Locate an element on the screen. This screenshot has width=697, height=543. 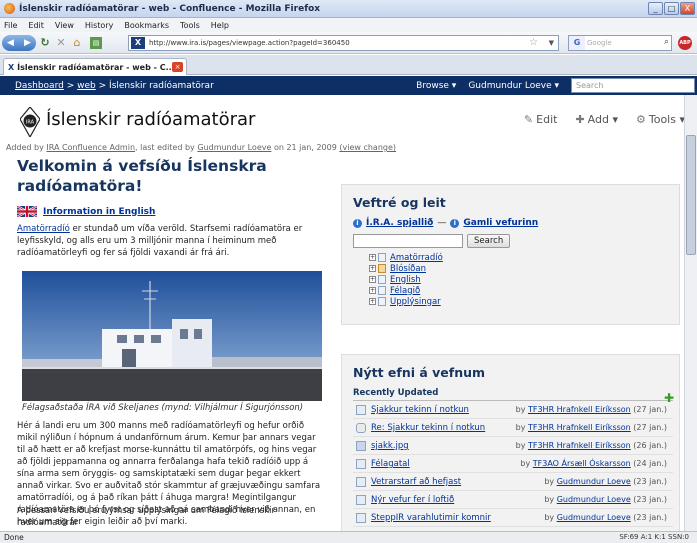
reload-icon: ↻ is located at coordinates (45, 43).